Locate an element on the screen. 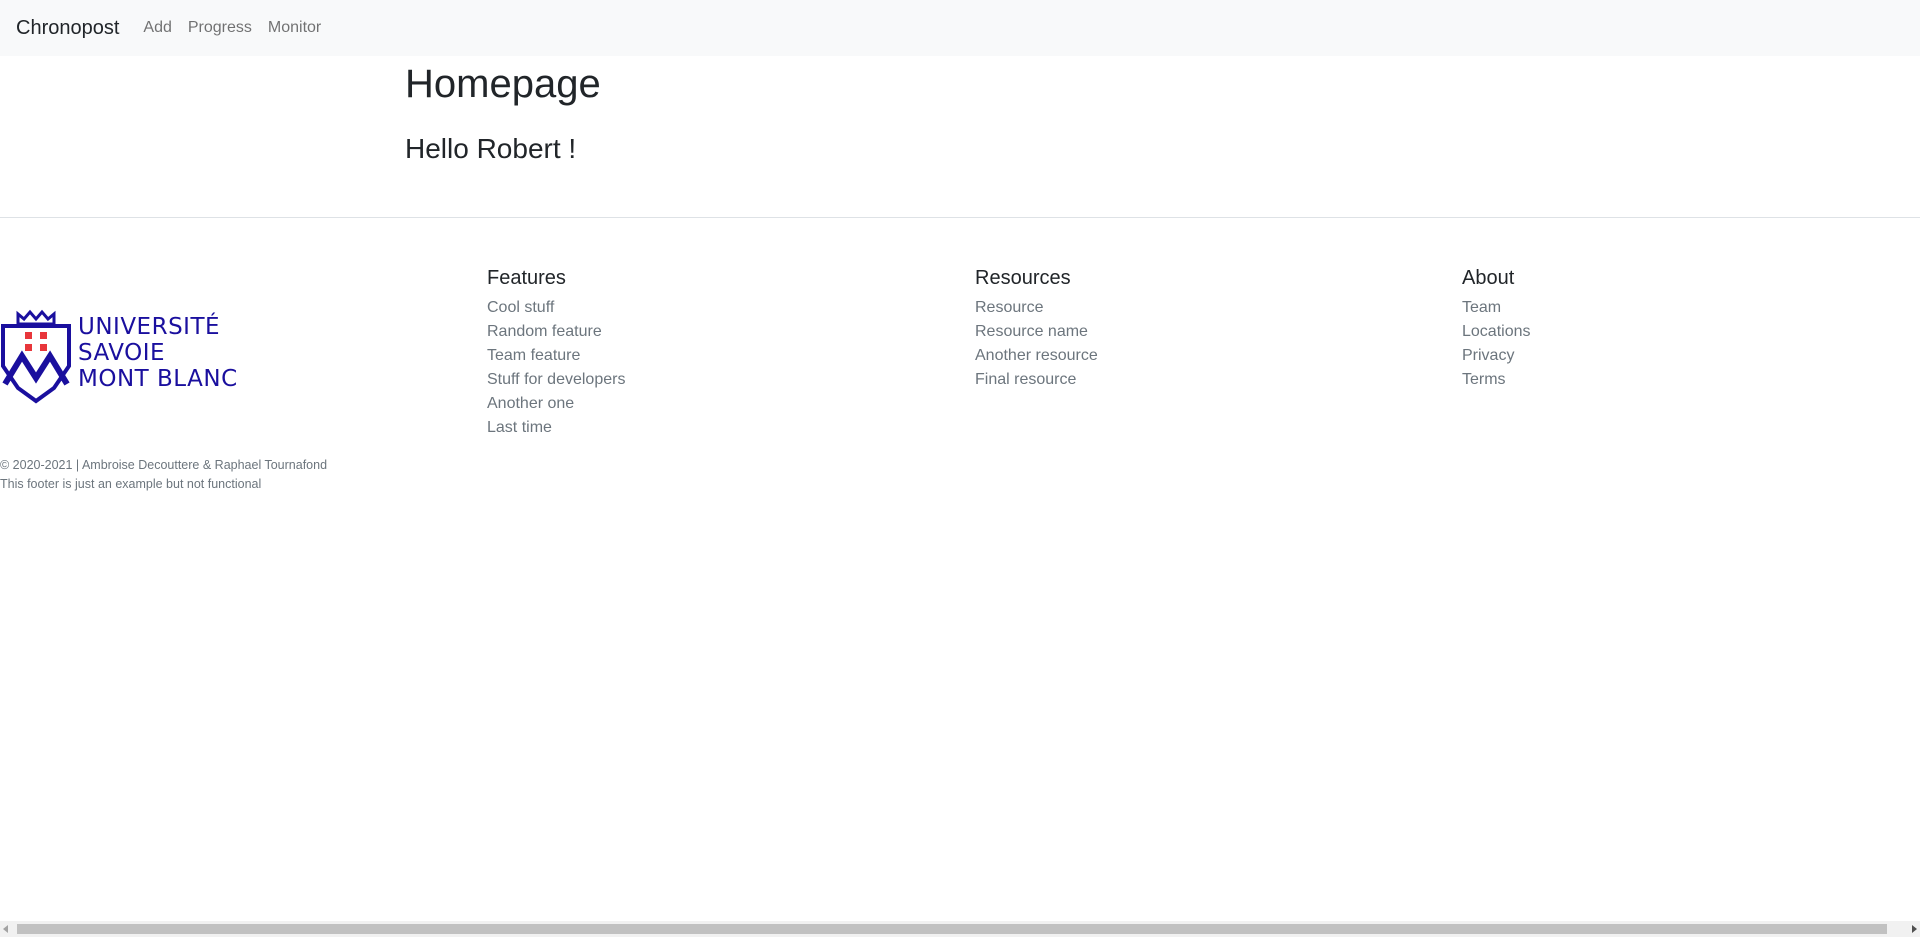 The height and width of the screenshot is (937, 1920). footer-link: Team feature is located at coordinates (556, 356).